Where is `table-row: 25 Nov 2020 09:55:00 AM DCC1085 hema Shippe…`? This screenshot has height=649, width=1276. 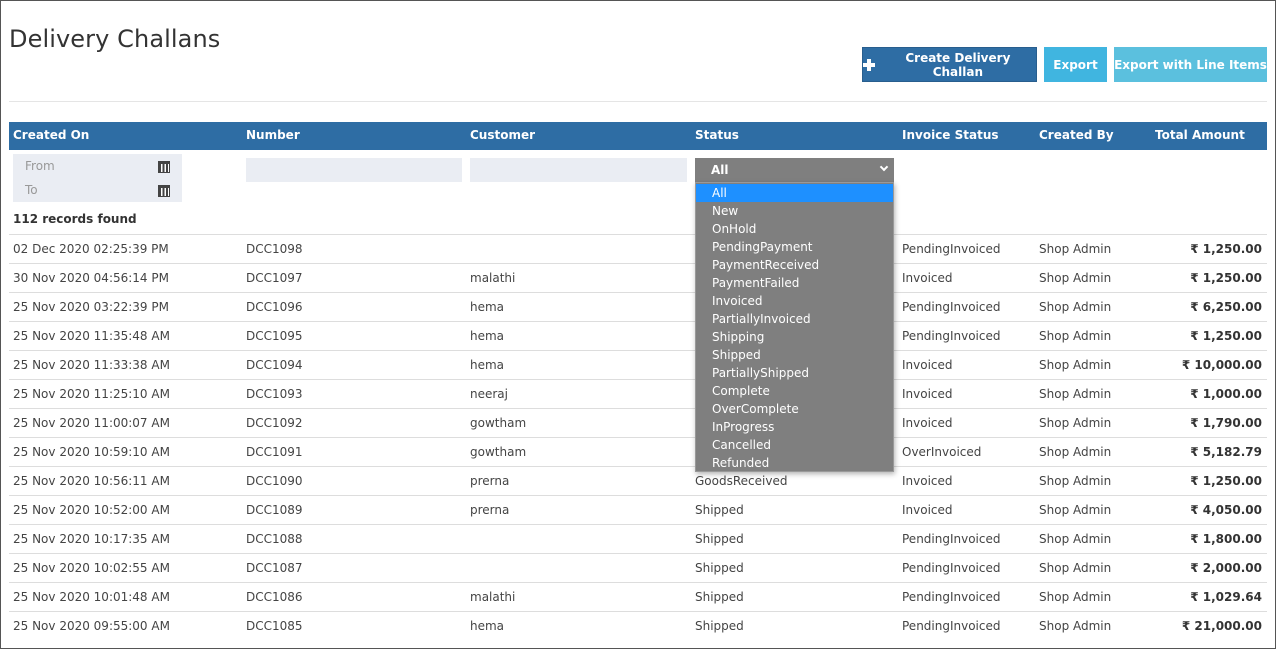 table-row: 25 Nov 2020 09:55:00 AM DCC1085 hema Shippe… is located at coordinates (638, 625).